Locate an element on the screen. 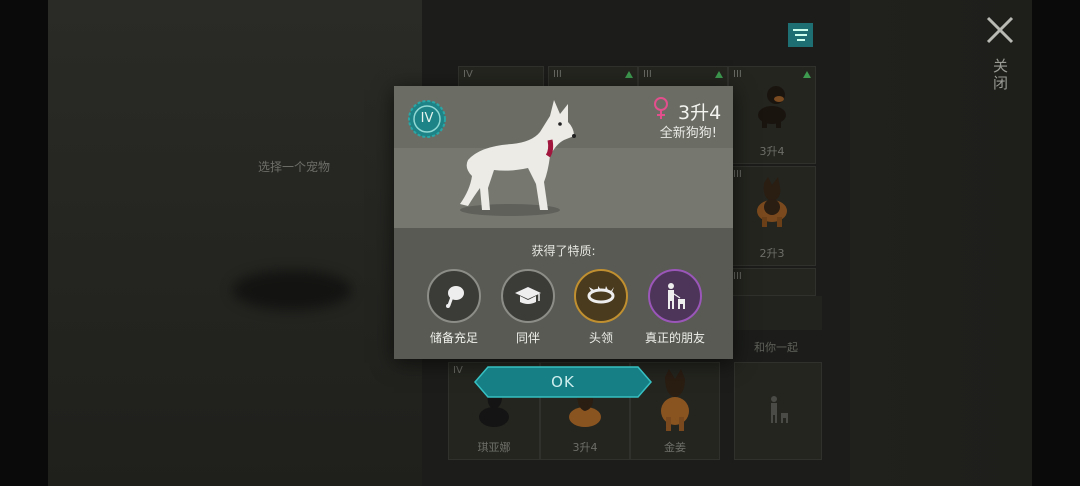  trait-leader: 头领 is located at coordinates (601, 307).